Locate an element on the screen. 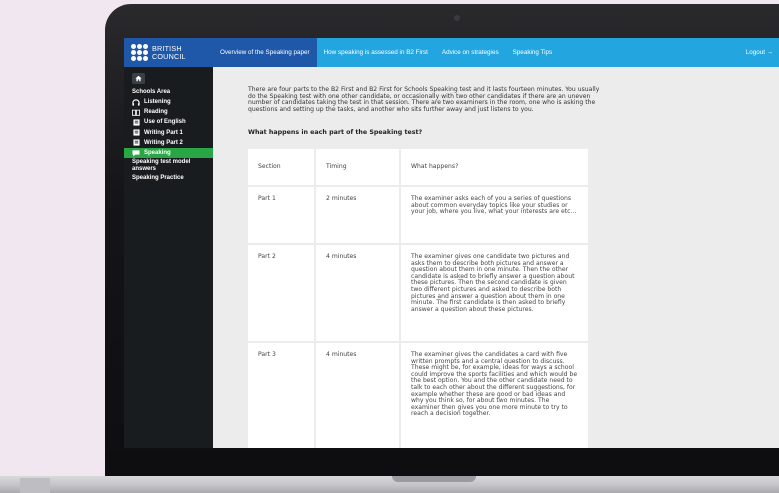 The height and width of the screenshot is (493, 779). book-icon is located at coordinates (136, 112).